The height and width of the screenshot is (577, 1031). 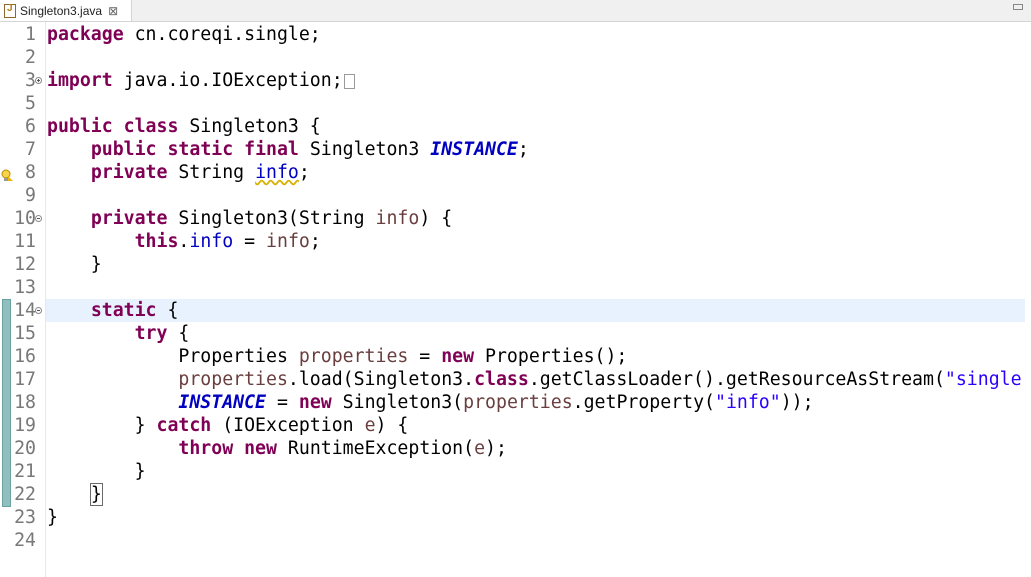 What do you see at coordinates (1018, 7) in the screenshot?
I see `minimize-icon` at bounding box center [1018, 7].